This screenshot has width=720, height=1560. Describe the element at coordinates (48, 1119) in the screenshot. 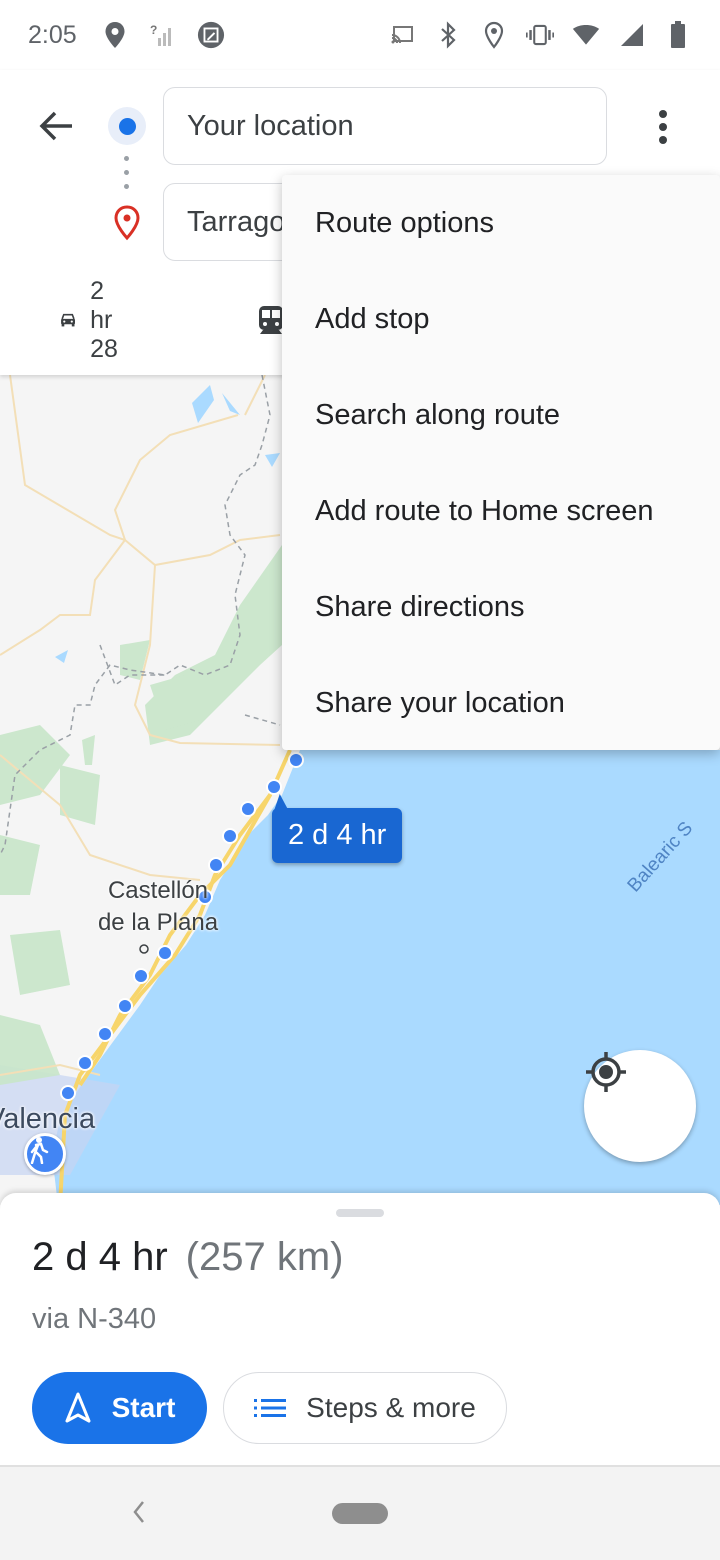

I see `map-label-valencia: Valencia` at that location.